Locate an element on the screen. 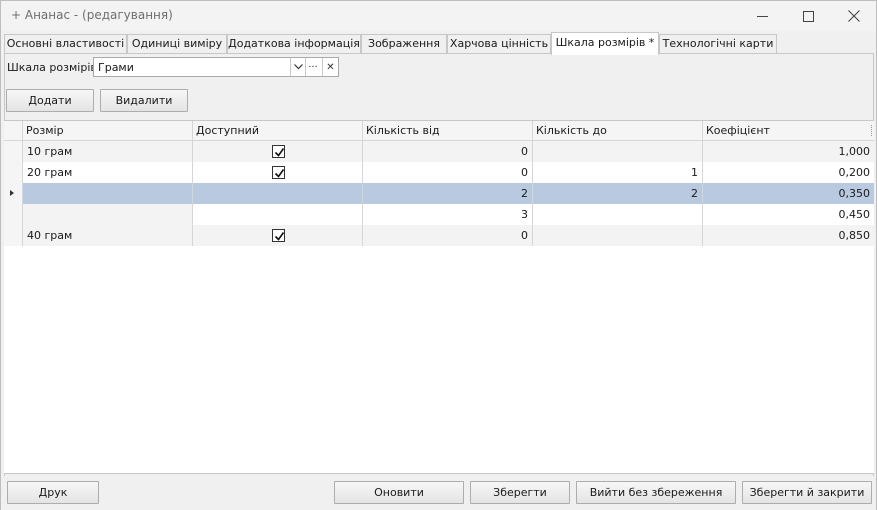  refresh-button: Оновити is located at coordinates (399, 492).